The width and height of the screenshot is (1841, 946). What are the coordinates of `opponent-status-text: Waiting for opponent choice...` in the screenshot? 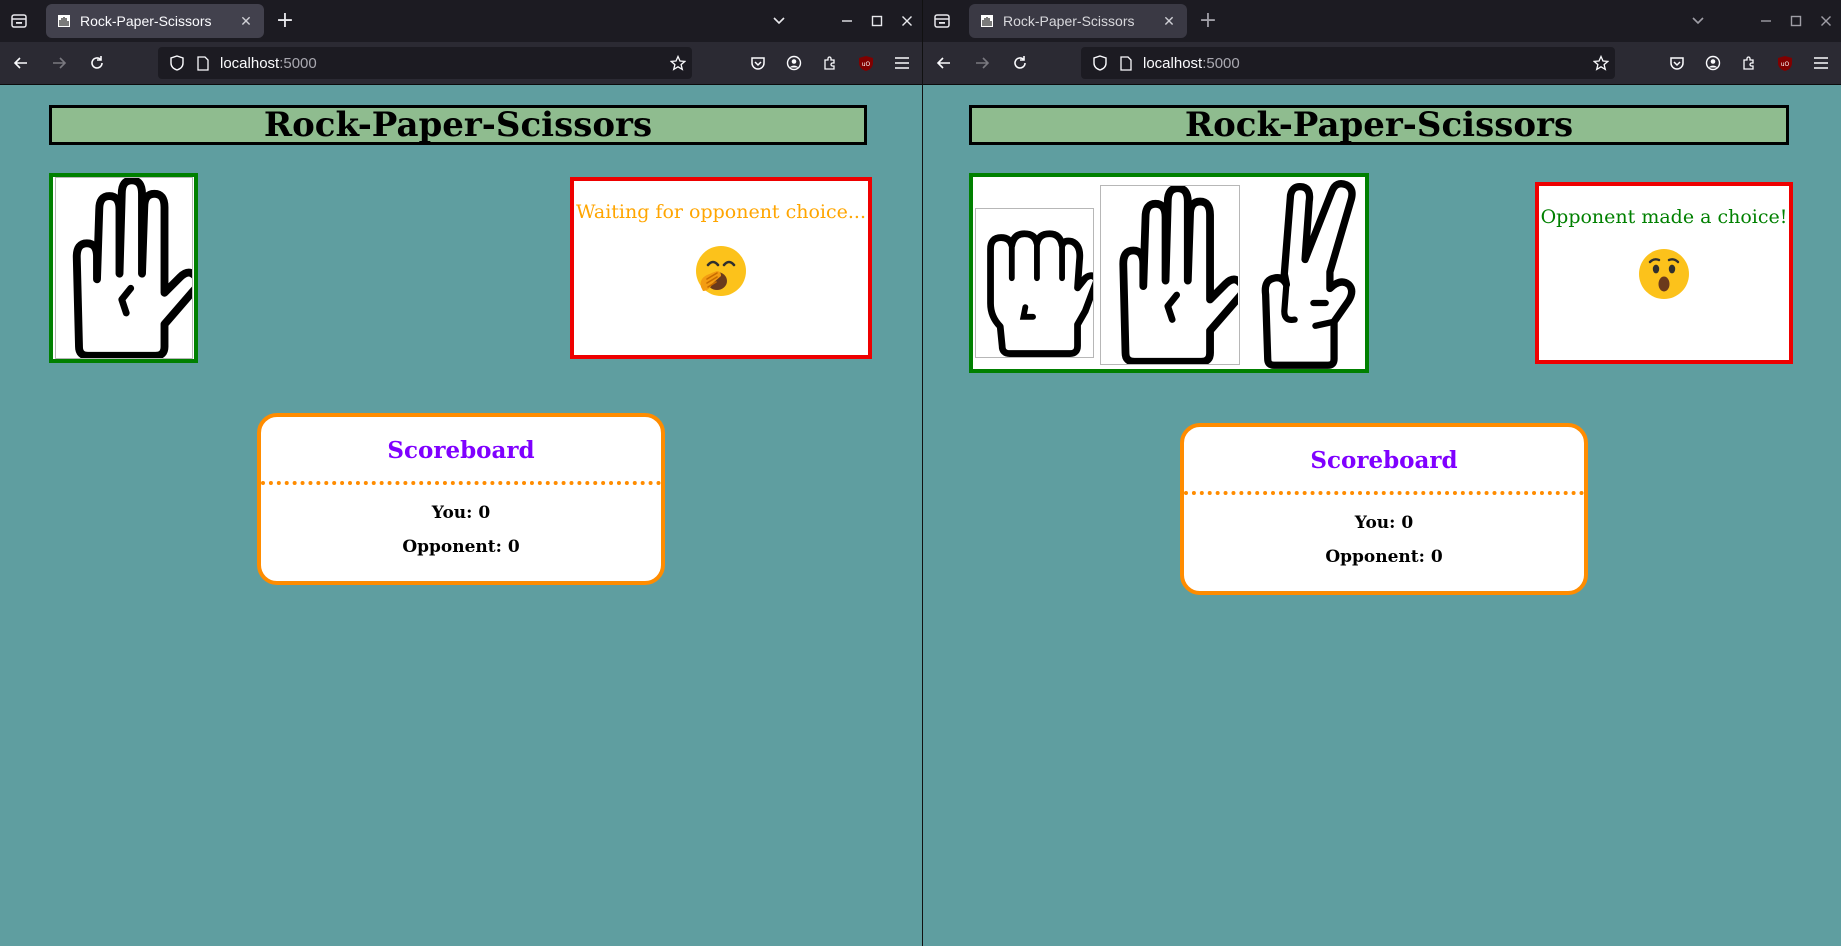 It's located at (721, 212).